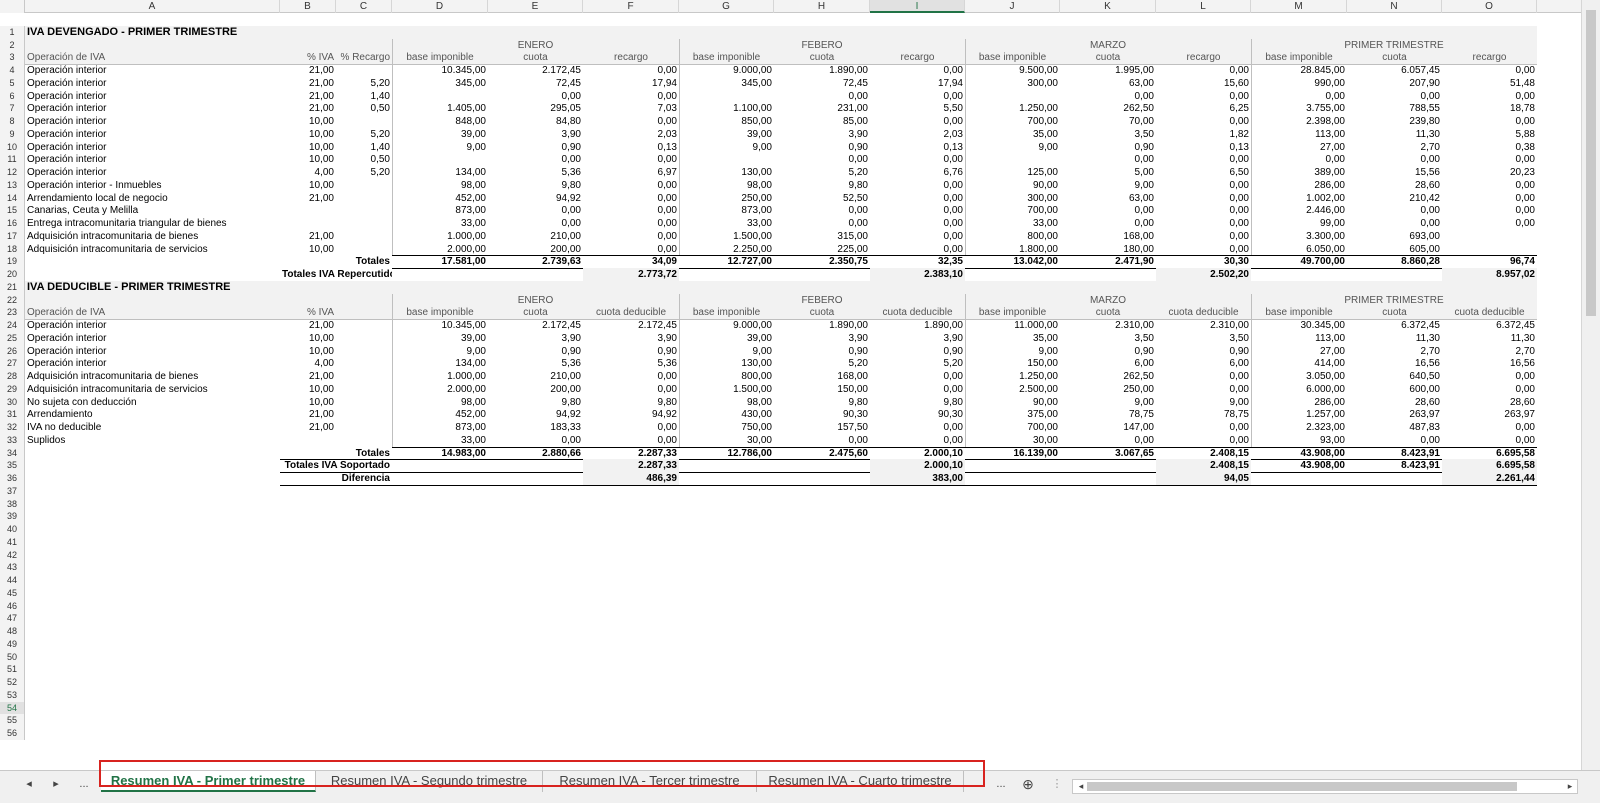 Image resolution: width=1600 pixels, height=803 pixels. Describe the element at coordinates (535, 300) in the screenshot. I see `month-header: ENERO` at that location.